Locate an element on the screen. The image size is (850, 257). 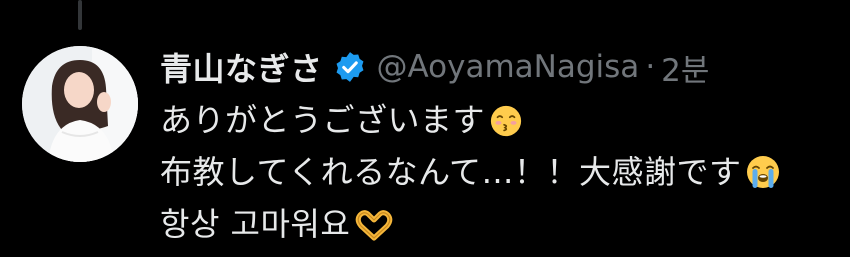
user-handle: @AoyamaNagisa is located at coordinates (508, 67).